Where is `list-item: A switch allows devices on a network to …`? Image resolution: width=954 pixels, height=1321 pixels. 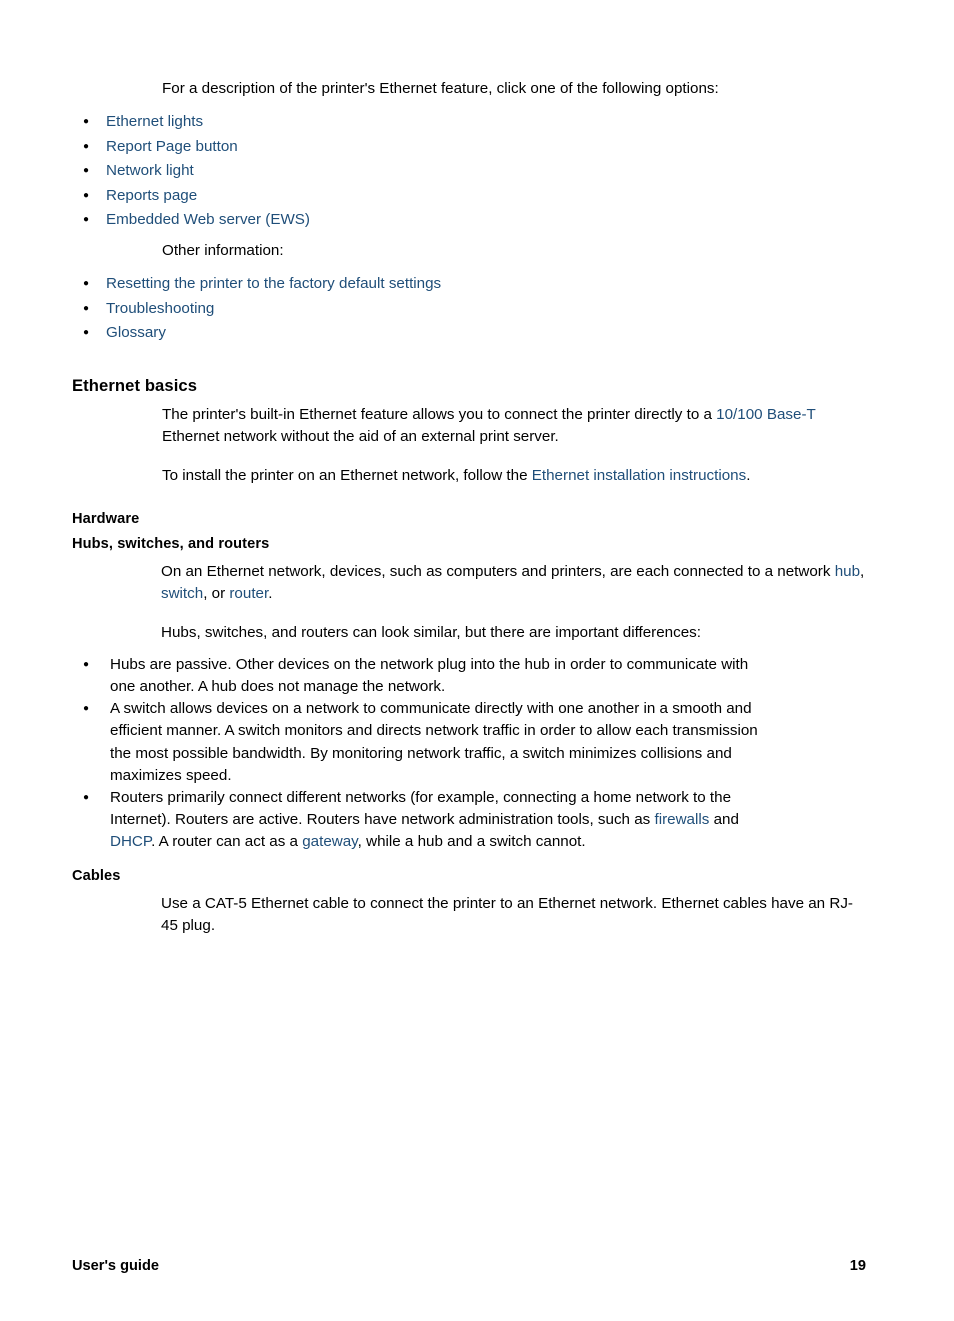
list-item: A switch allows devices on a network to … is located at coordinates (424, 742).